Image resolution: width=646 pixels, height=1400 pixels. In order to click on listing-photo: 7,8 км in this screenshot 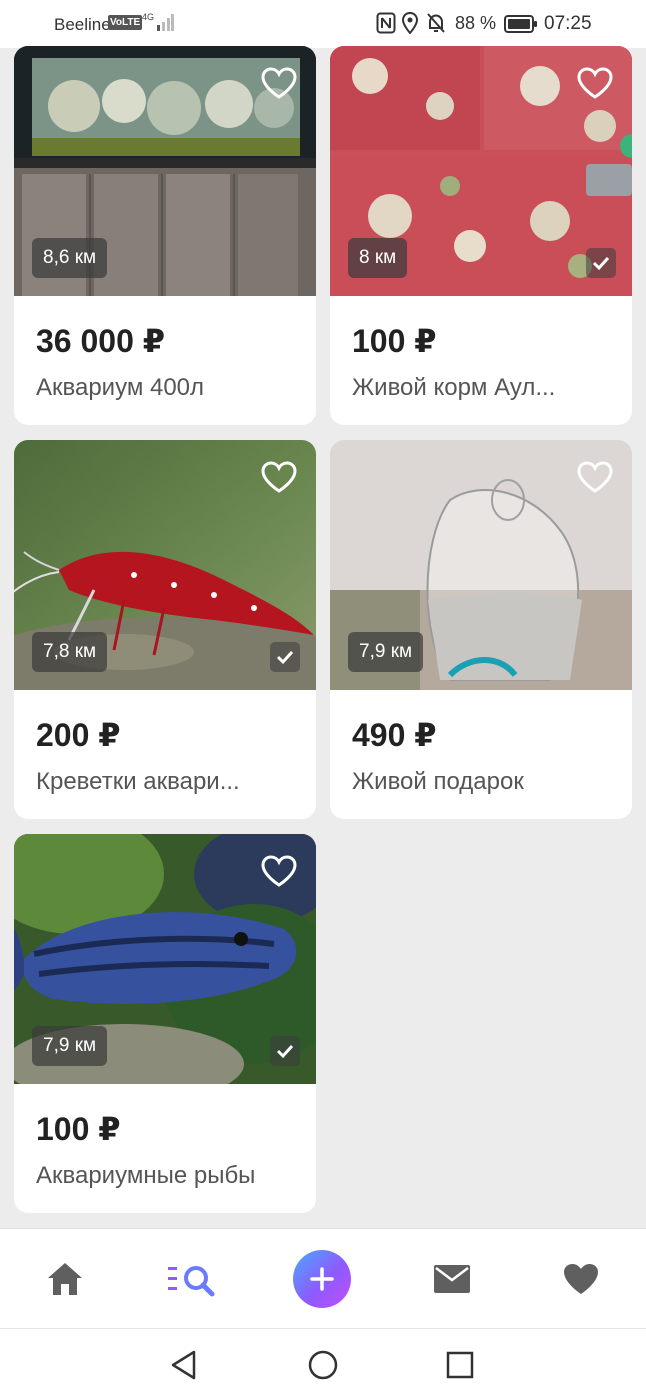, I will do `click(165, 565)`.